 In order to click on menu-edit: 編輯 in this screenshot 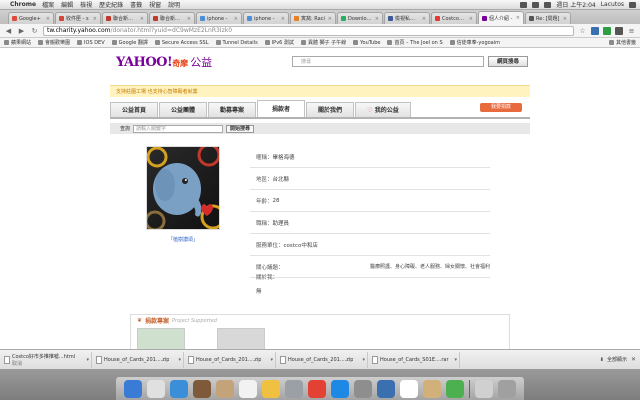, I will do `click(67, 4)`.